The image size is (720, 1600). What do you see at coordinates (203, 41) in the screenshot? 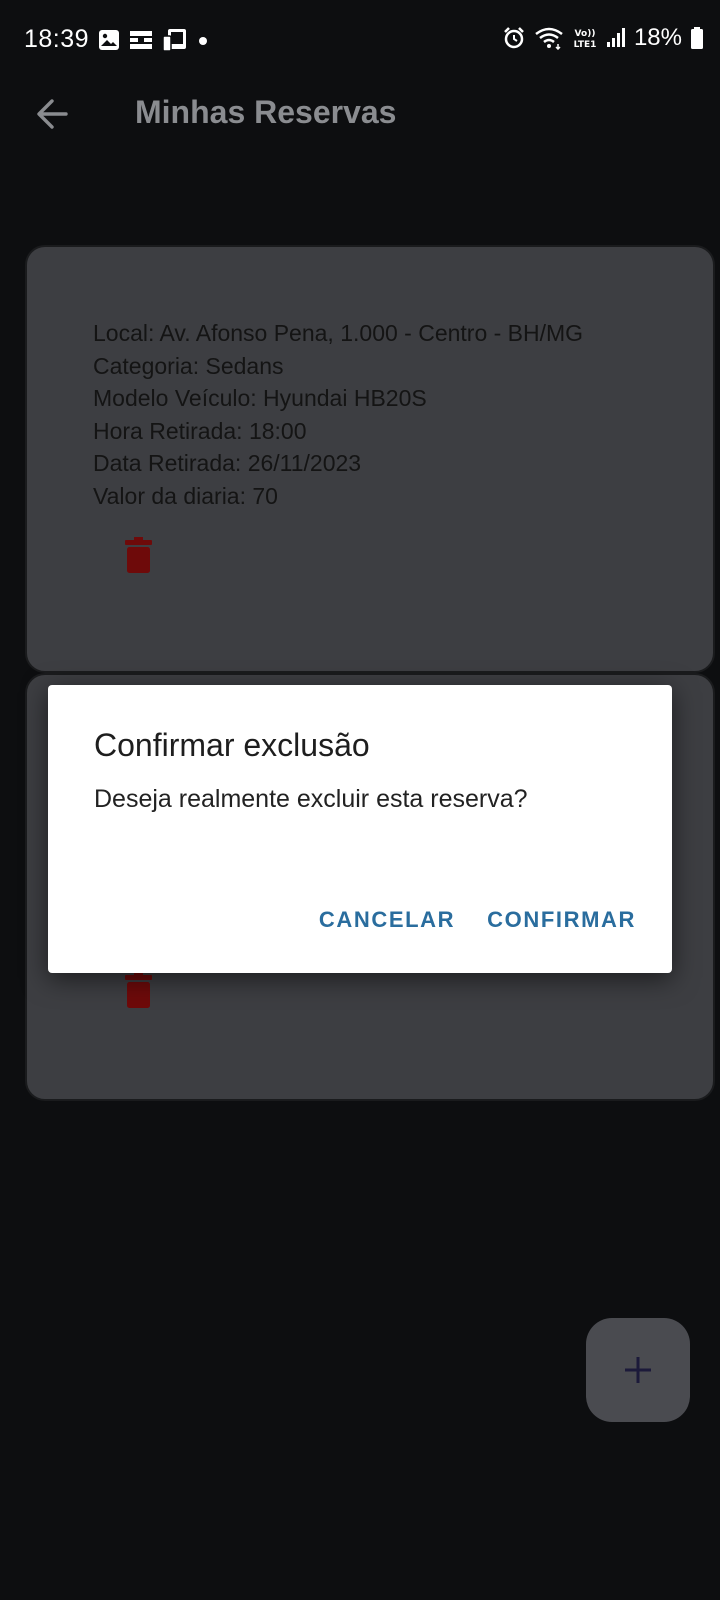
I see `dot-icon` at bounding box center [203, 41].